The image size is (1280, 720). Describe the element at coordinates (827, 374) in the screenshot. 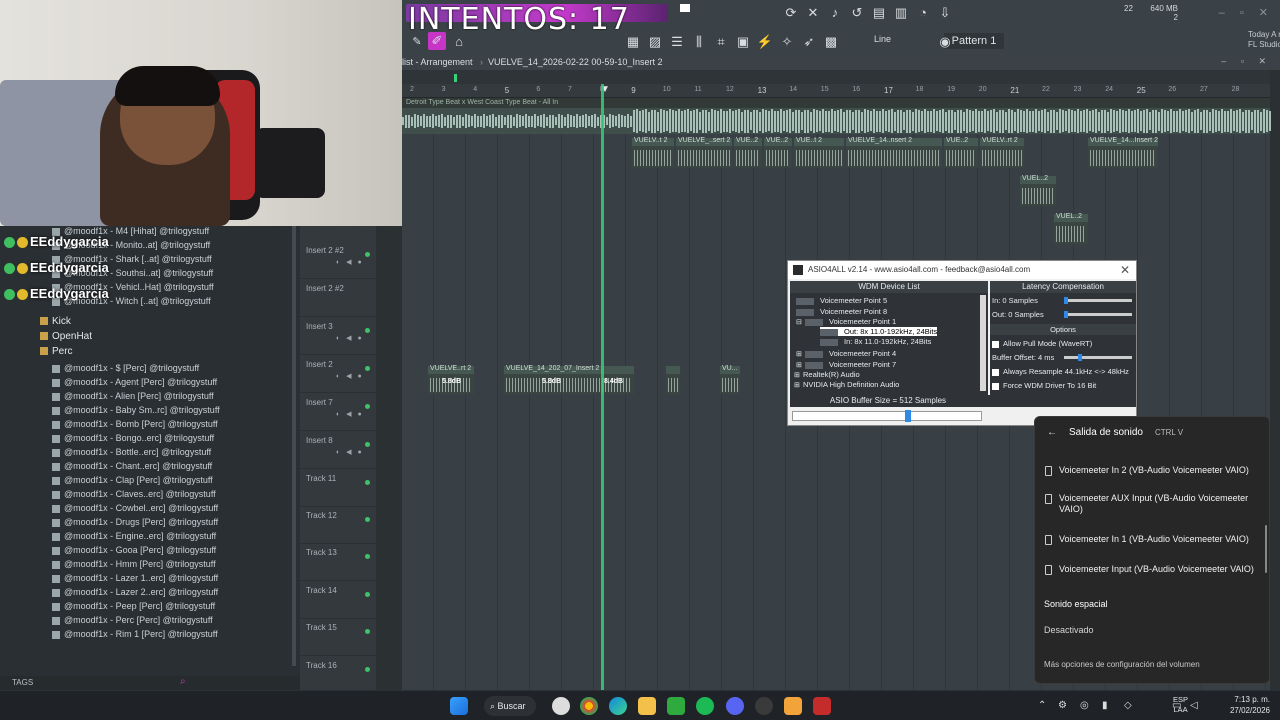

I see `wdm-device: ⊞ Realtek(R) Audio` at that location.